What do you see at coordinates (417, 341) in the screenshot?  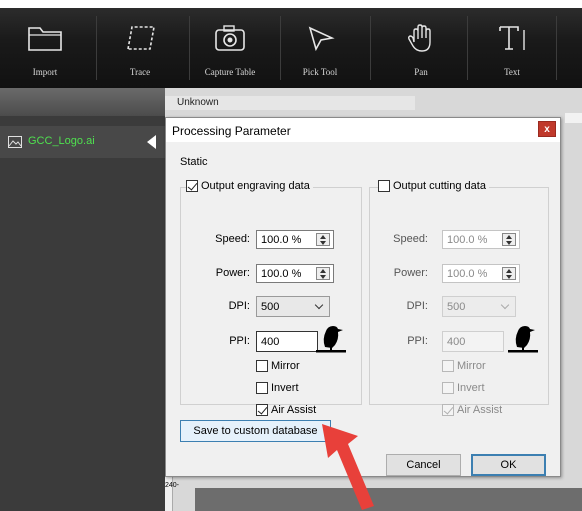 I see `cutting-ppi-label: PPI:` at bounding box center [417, 341].